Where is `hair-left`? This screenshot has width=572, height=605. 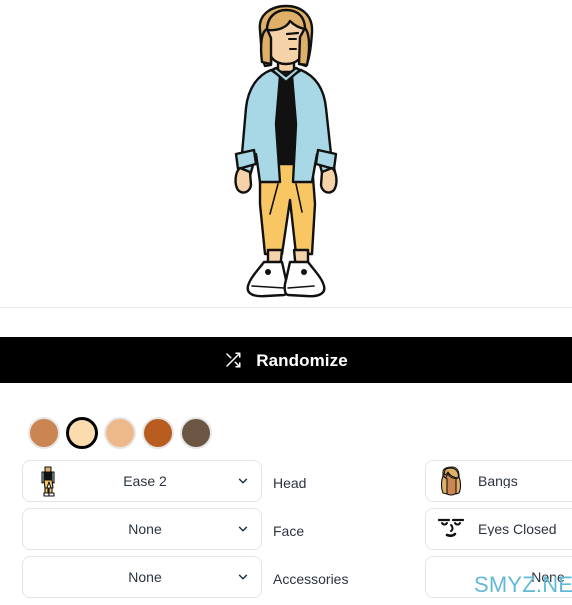 hair-left is located at coordinates (266, 46).